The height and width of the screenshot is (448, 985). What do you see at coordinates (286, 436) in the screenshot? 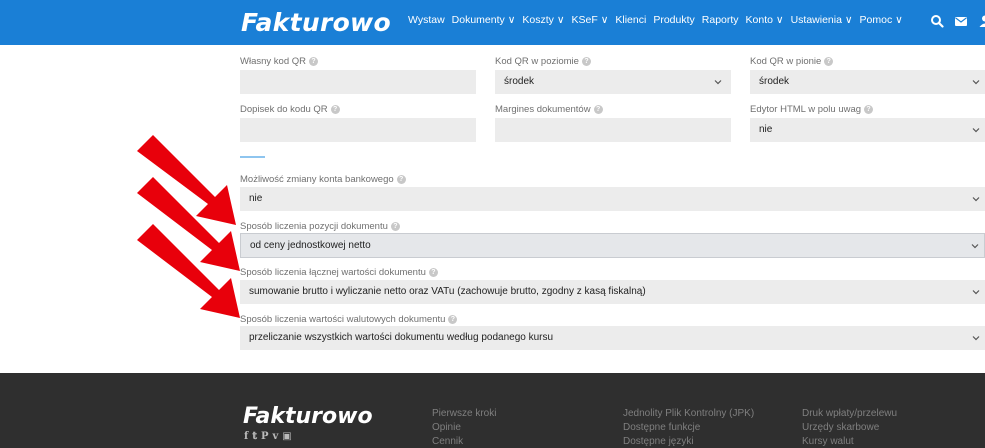
I see `youtube-icon: ▣` at bounding box center [286, 436].